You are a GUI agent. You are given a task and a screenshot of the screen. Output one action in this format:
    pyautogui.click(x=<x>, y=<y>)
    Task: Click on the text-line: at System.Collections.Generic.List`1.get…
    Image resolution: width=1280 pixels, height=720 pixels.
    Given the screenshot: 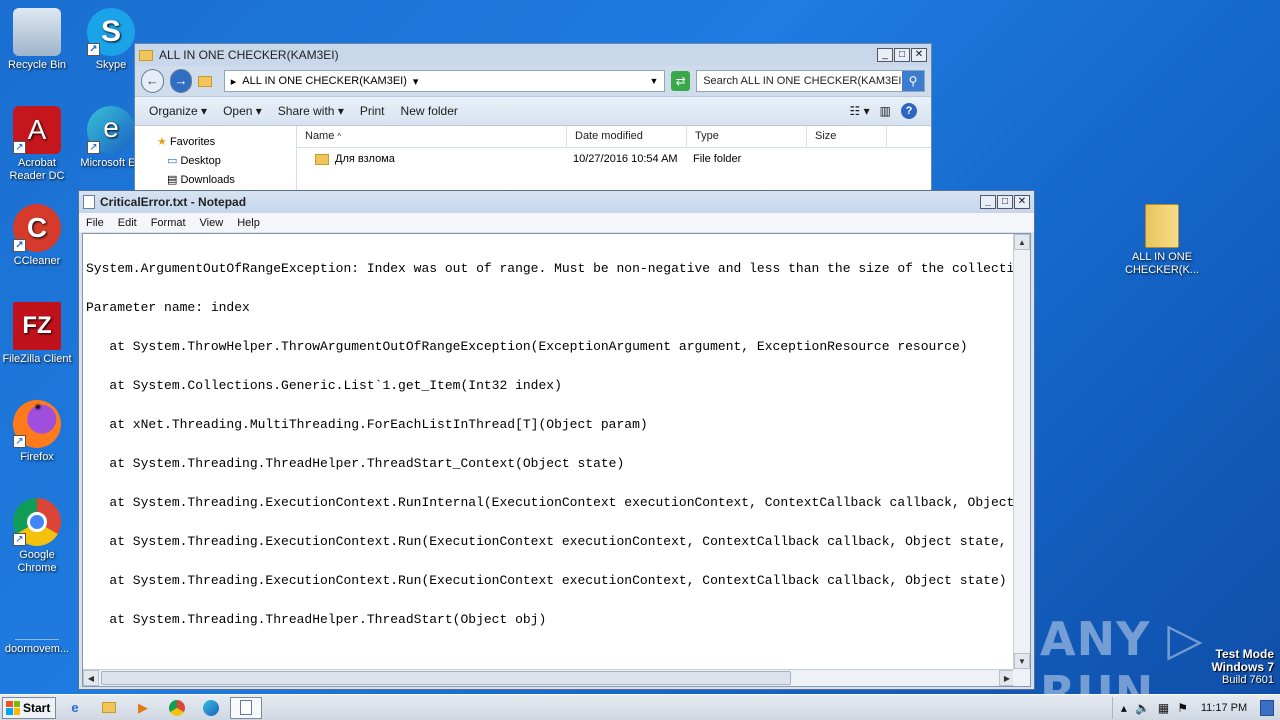 What is the action you would take?
    pyautogui.click(x=324, y=385)
    